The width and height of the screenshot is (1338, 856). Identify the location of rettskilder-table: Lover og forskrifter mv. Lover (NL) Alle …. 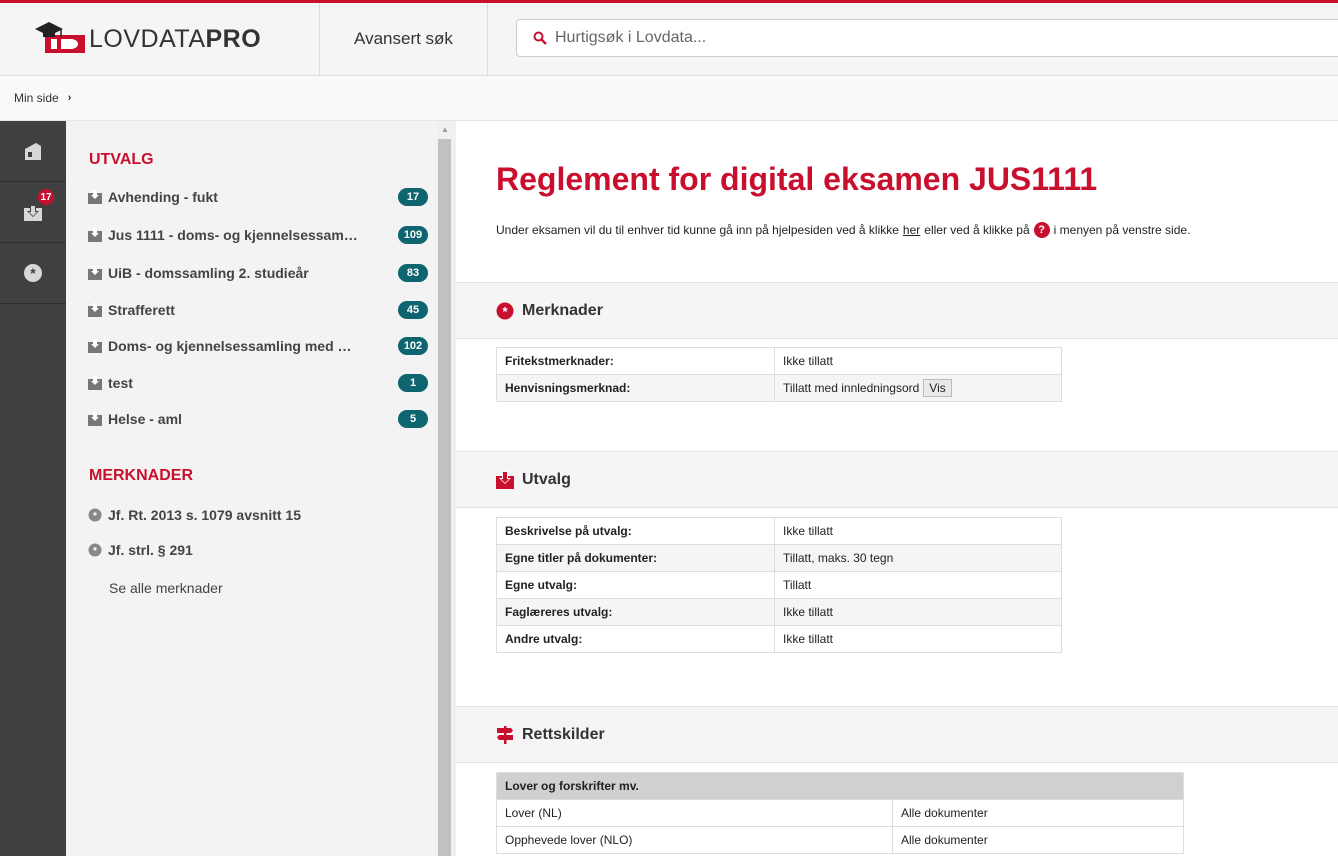
(840, 813).